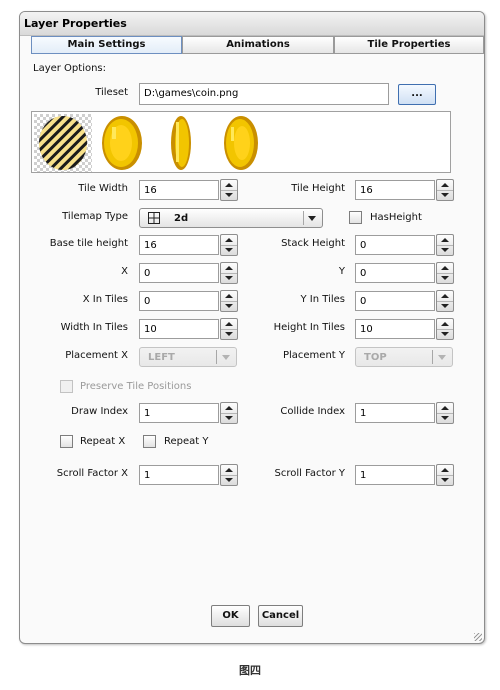 This screenshot has width=500, height=690. I want to click on tile-width-spinner, so click(229, 190).